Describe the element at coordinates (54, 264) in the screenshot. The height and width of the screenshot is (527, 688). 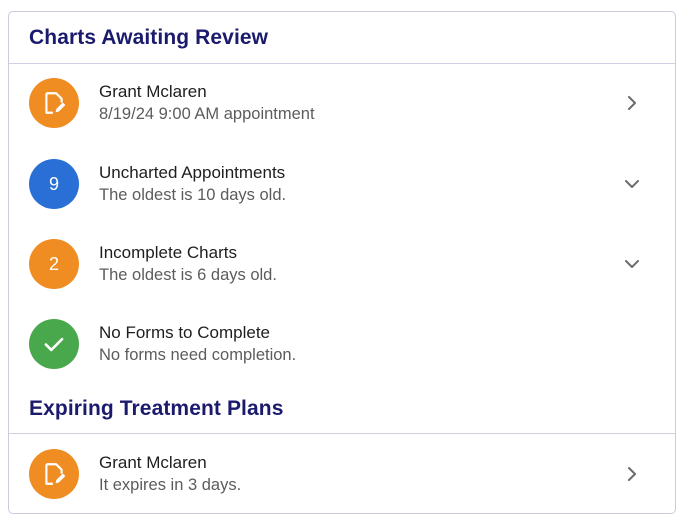
I see `count-badge: 2` at that location.